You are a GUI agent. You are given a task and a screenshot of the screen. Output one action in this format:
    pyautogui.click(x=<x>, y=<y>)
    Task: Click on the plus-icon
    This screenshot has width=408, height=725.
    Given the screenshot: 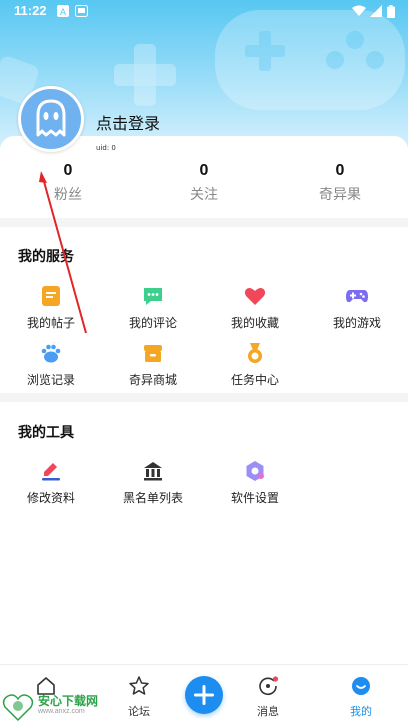 What is the action you would take?
    pyautogui.click(x=204, y=695)
    